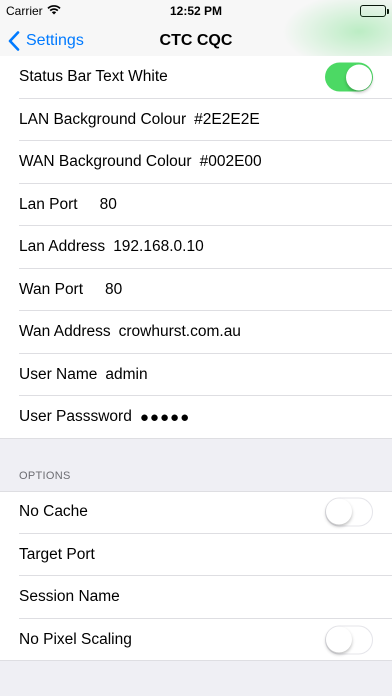  I want to click on wan-port-value: 80, so click(114, 289).